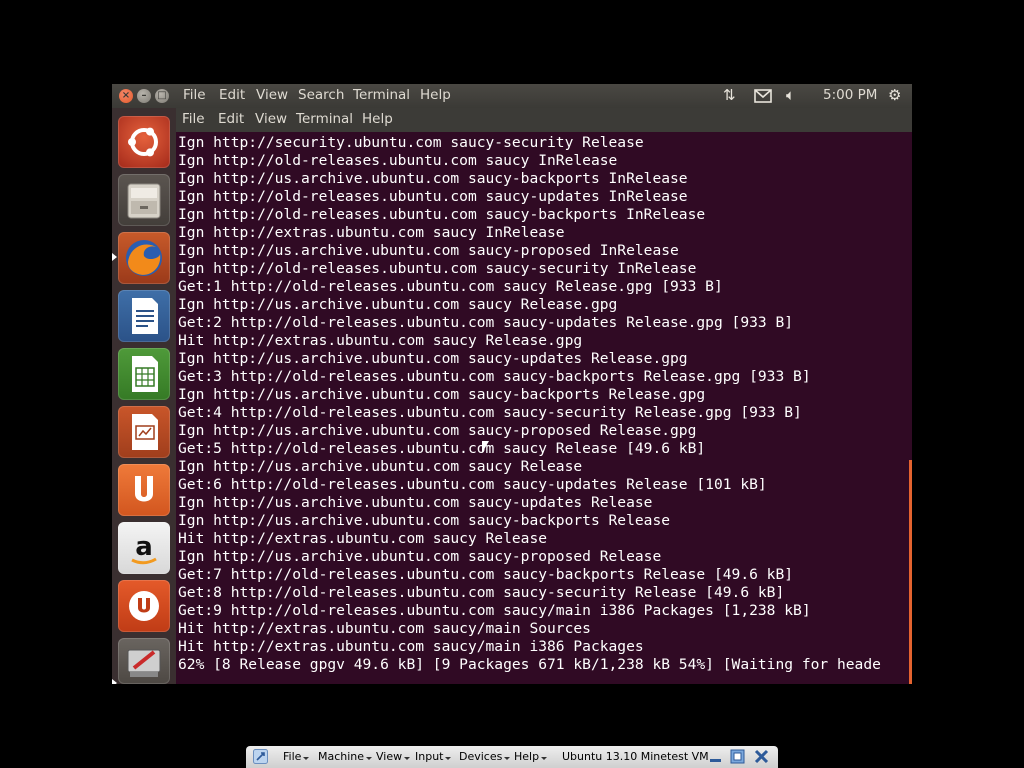 The height and width of the screenshot is (768, 1024). I want to click on terminal-menu-terminal: Terminal, so click(324, 119).